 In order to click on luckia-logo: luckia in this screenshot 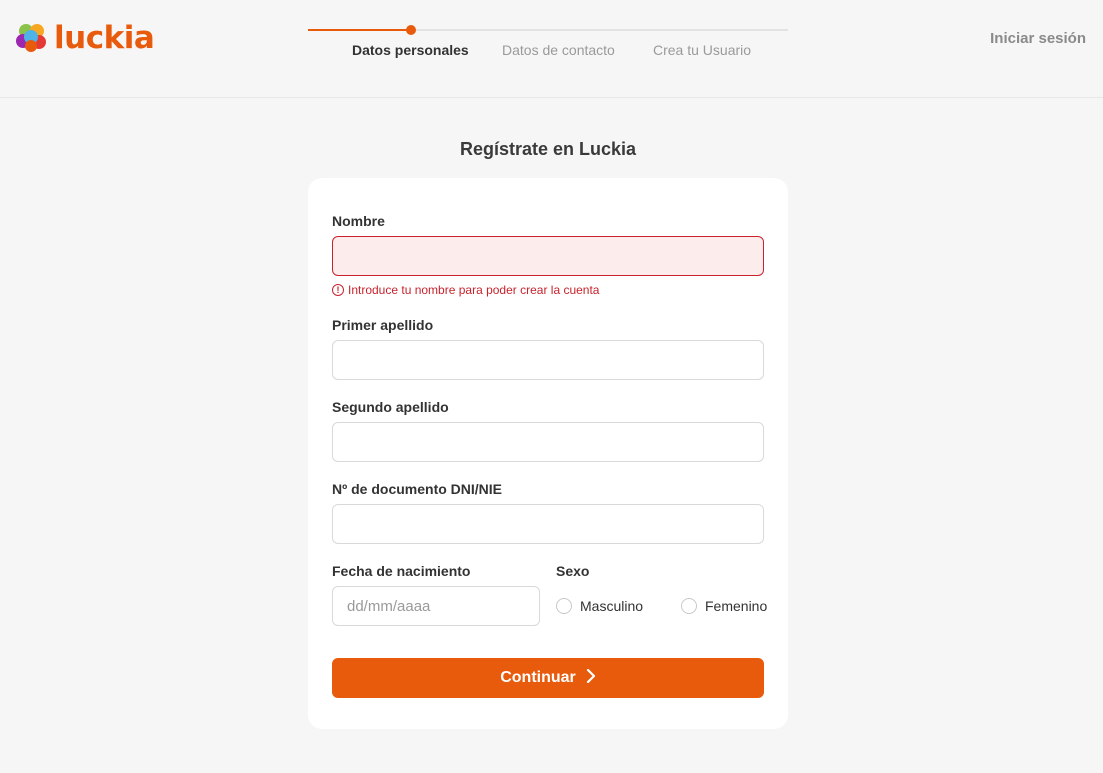, I will do `click(84, 38)`.